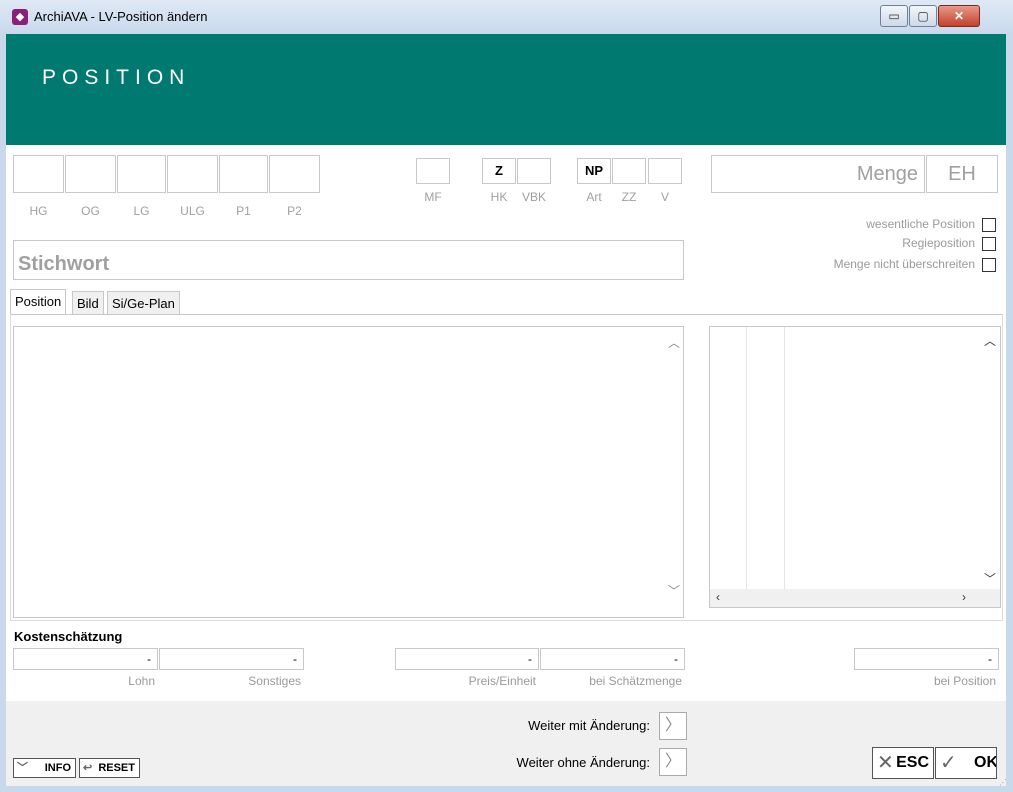 Image resolution: width=1013 pixels, height=792 pixels. What do you see at coordinates (294, 174) in the screenshot?
I see `p2-field` at bounding box center [294, 174].